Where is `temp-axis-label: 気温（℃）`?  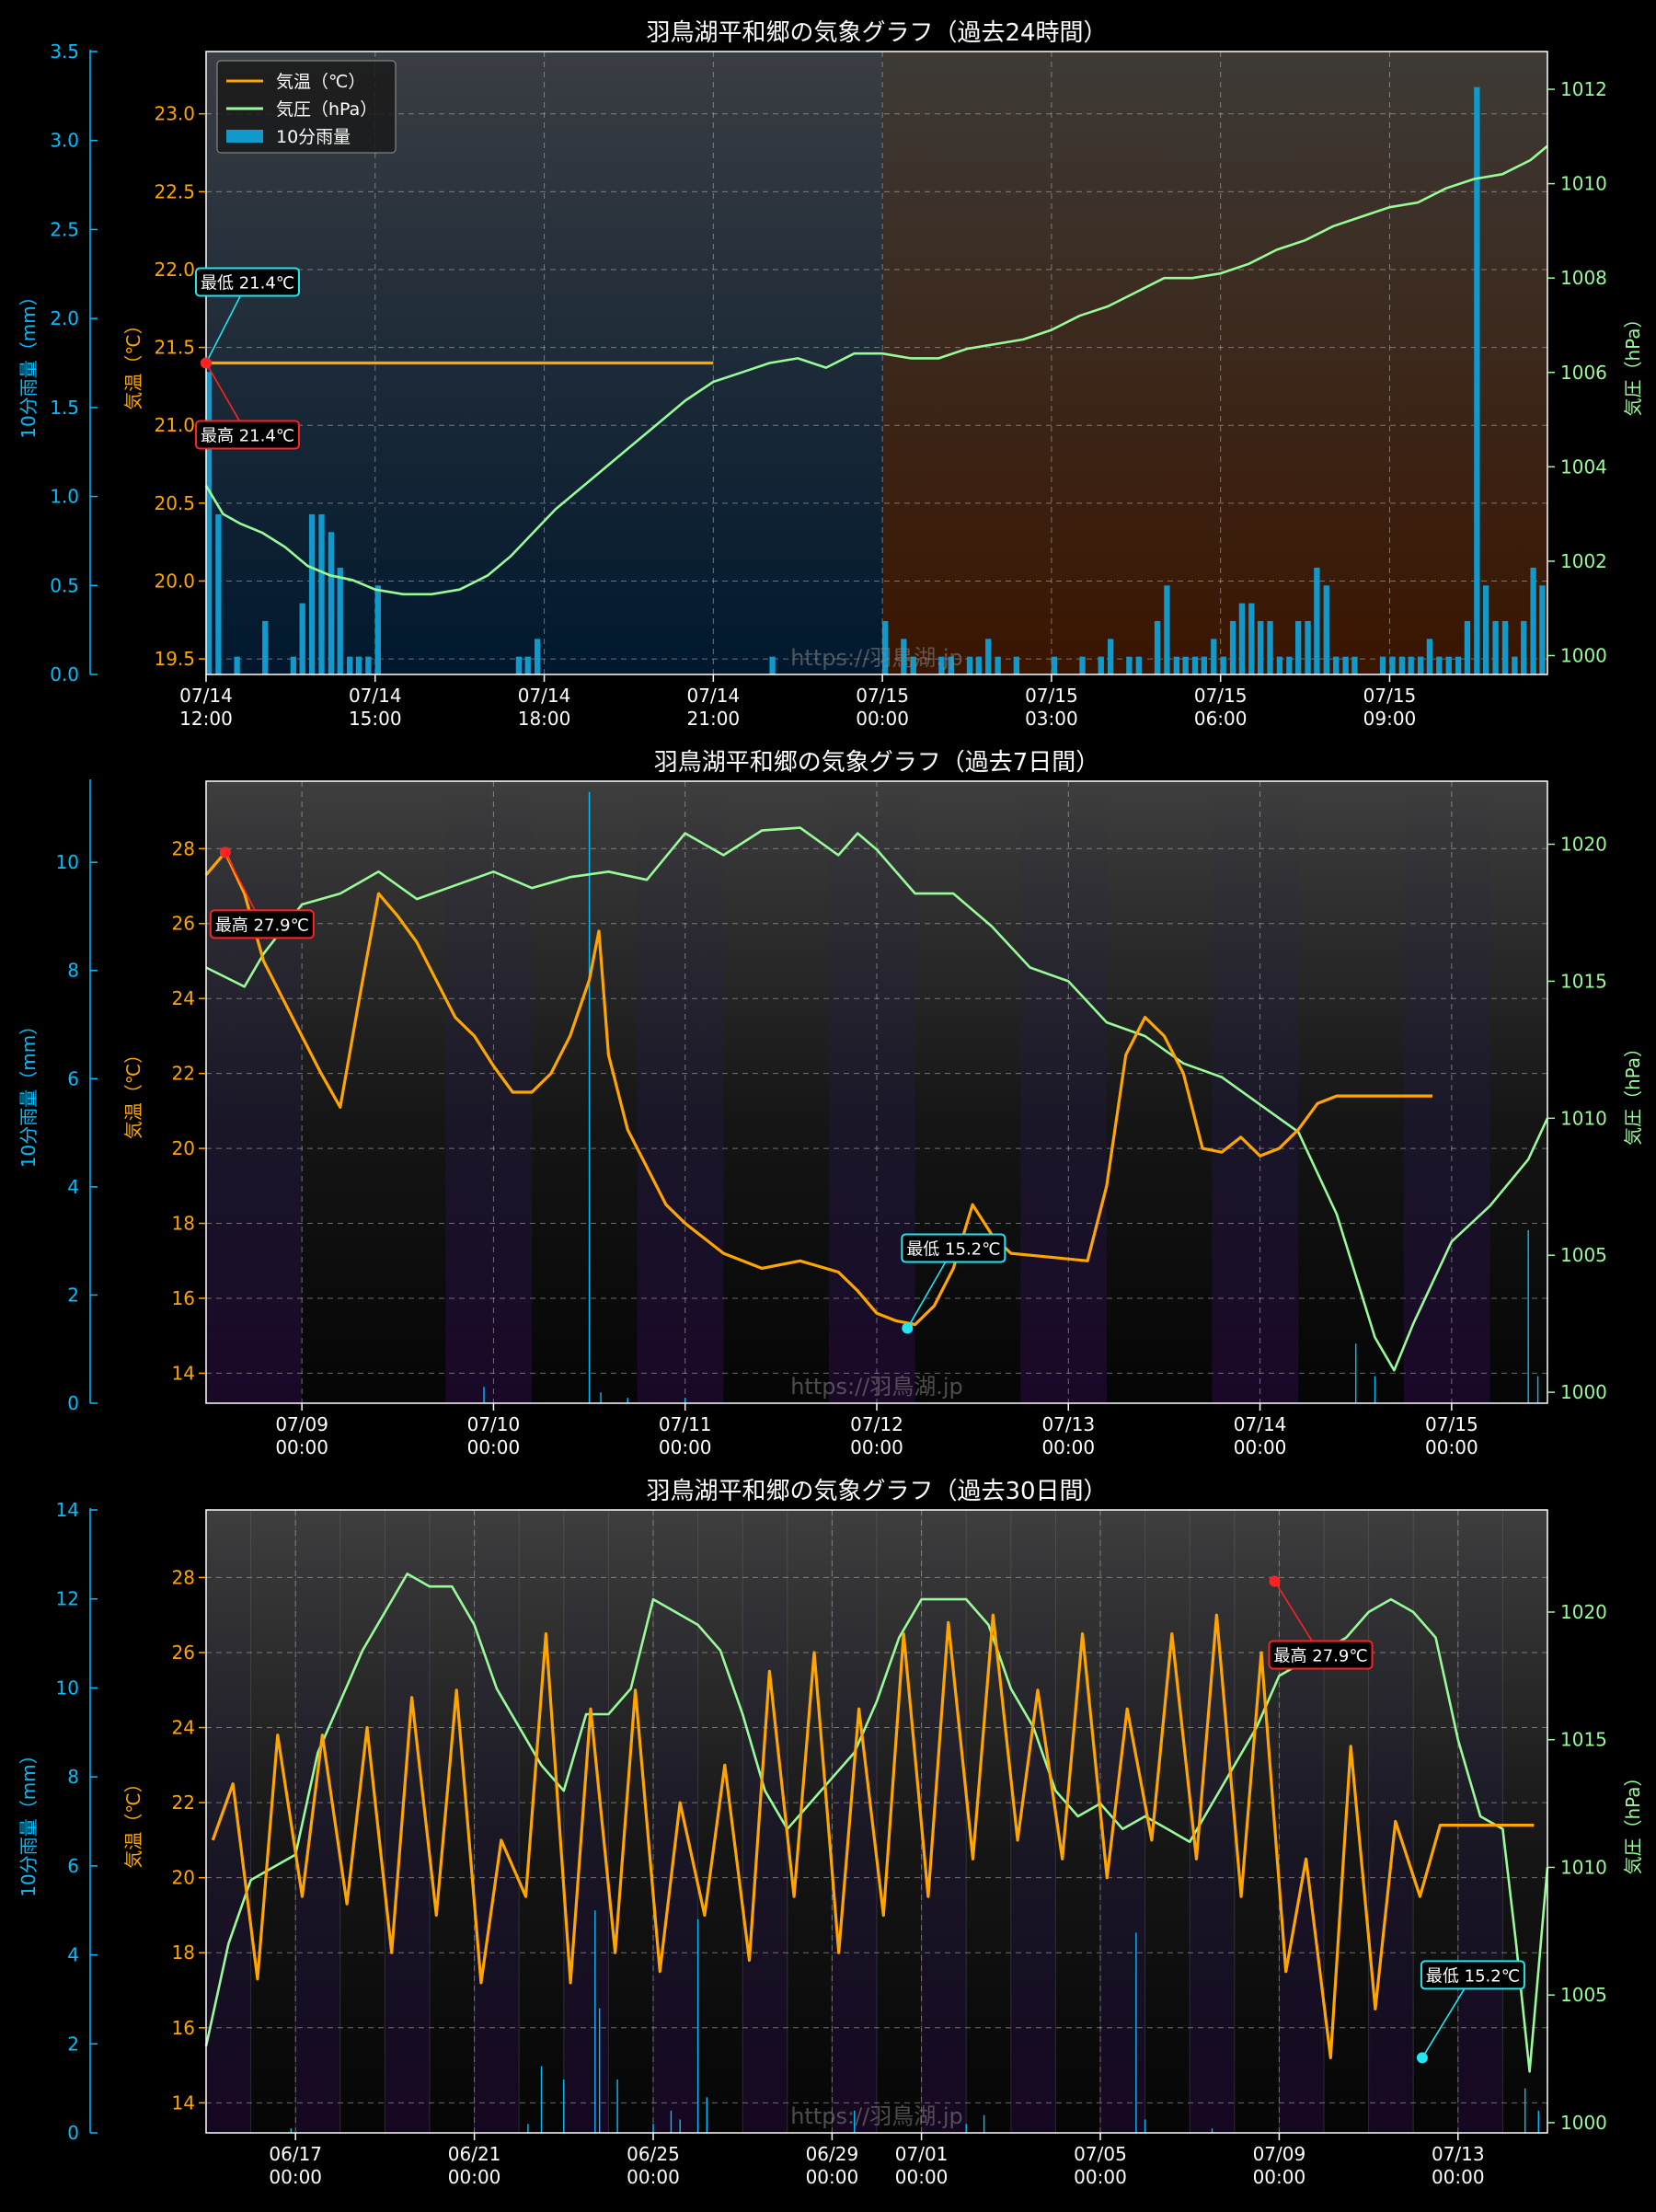
temp-axis-label: 気温（℃） is located at coordinates (133, 1092).